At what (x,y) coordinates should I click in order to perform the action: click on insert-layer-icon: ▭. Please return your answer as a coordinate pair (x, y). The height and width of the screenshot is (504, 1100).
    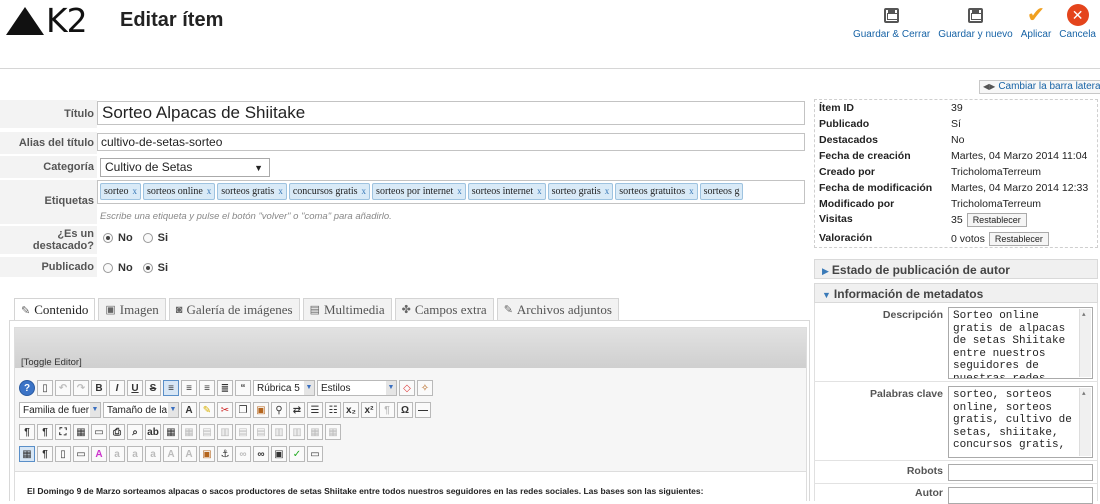
    Looking at the image, I should click on (81, 454).